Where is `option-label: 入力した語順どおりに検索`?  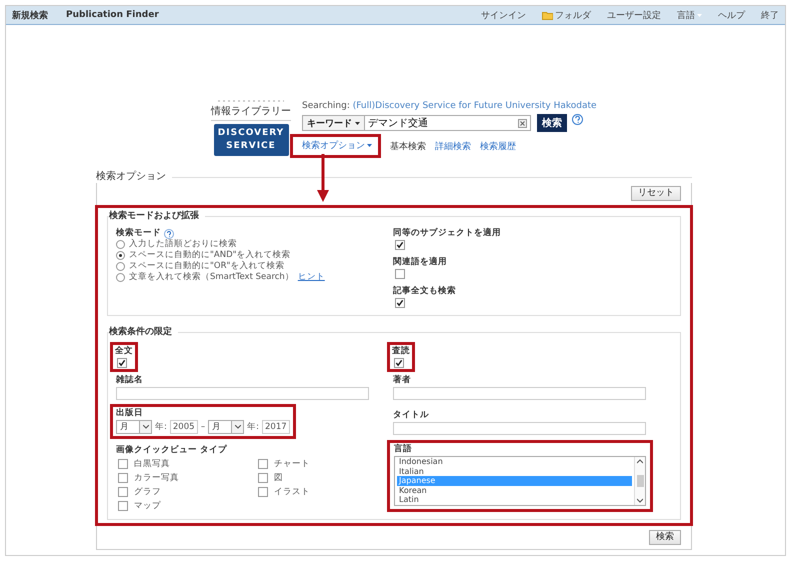
option-label: 入力した語順どおりに検索 is located at coordinates (183, 244).